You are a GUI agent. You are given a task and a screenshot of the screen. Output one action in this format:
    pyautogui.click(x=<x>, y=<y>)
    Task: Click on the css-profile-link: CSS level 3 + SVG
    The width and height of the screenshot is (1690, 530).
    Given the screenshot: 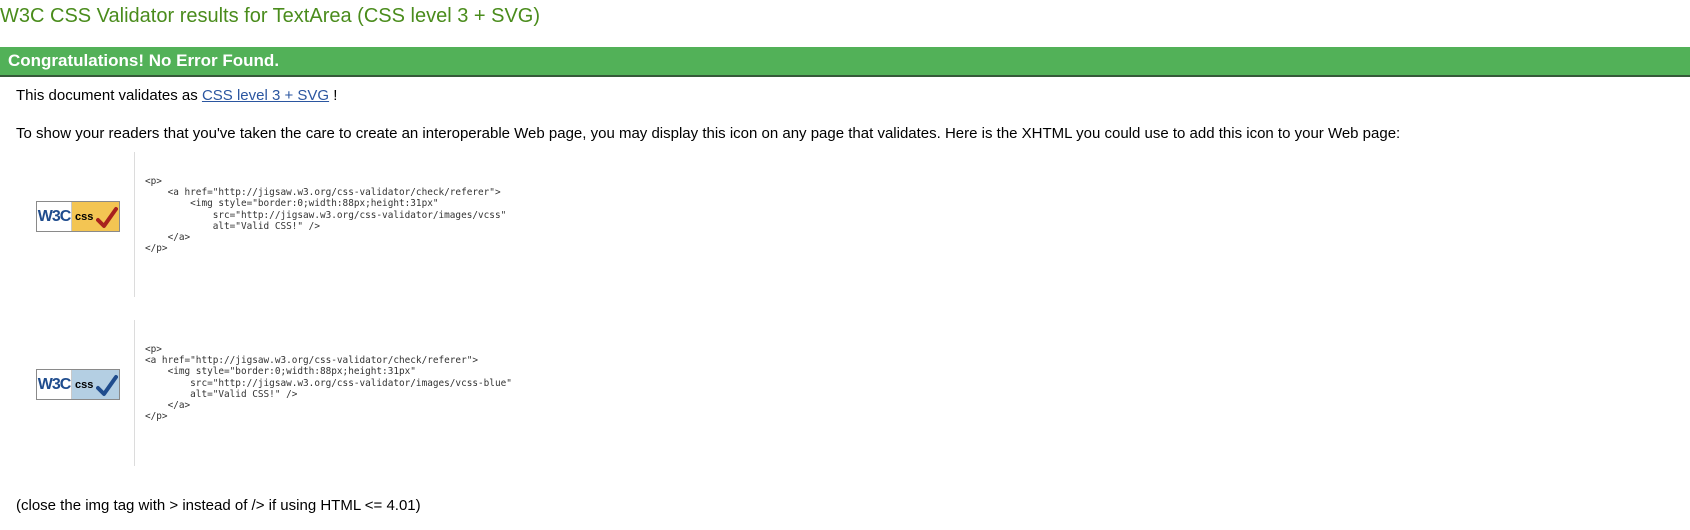 What is the action you would take?
    pyautogui.click(x=265, y=95)
    